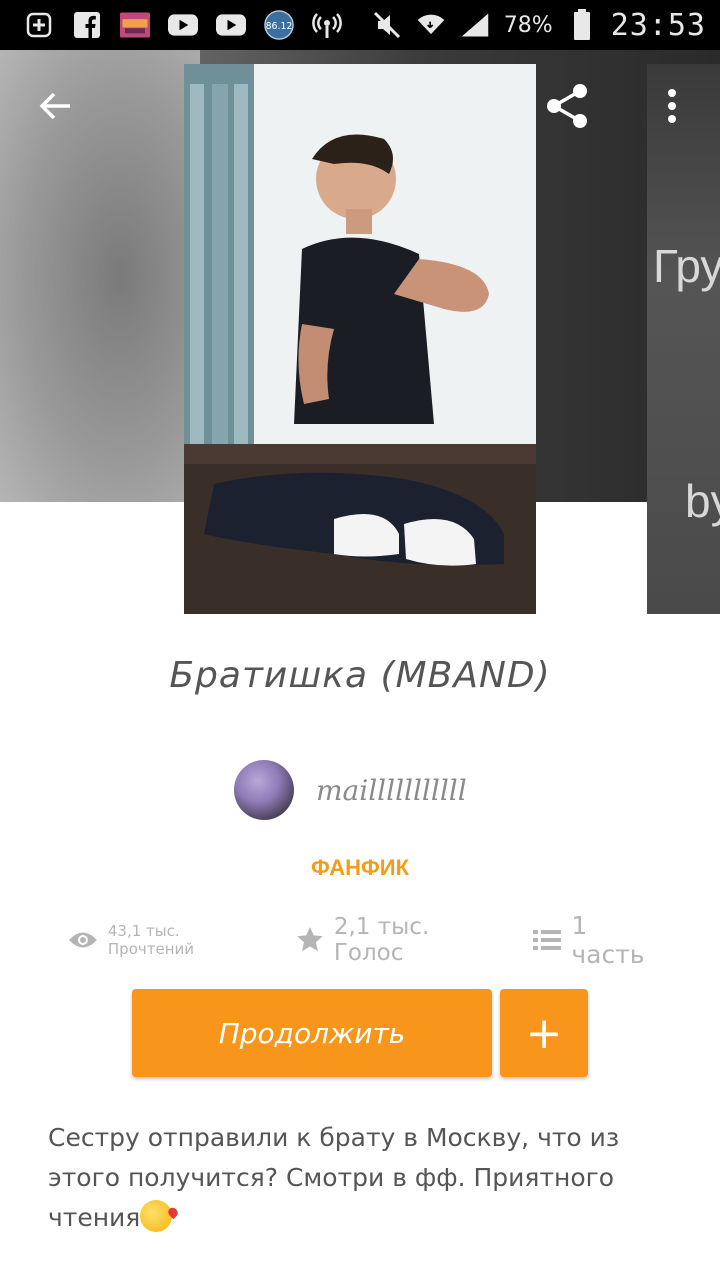 The image size is (720, 1280). What do you see at coordinates (39, 25) in the screenshot?
I see `plus-box-icon` at bounding box center [39, 25].